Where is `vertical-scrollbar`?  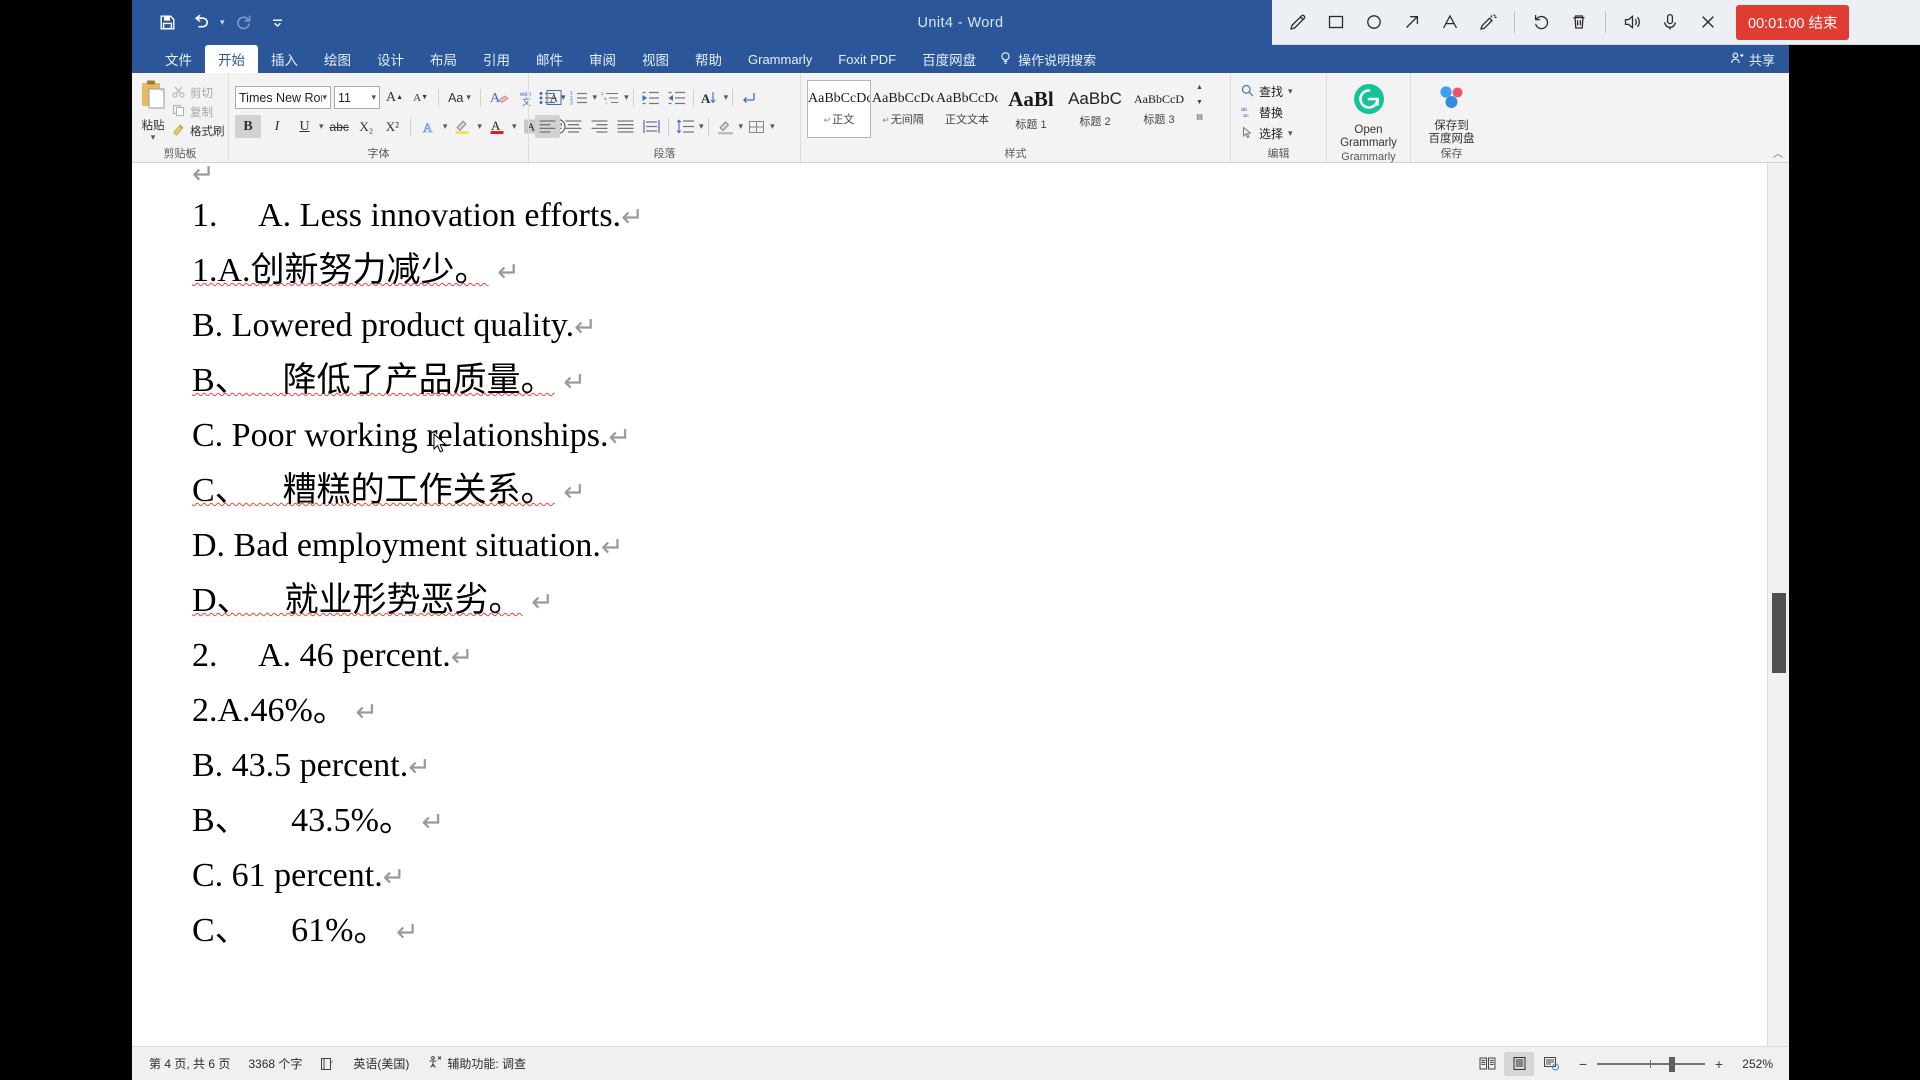 vertical-scrollbar is located at coordinates (1778, 604).